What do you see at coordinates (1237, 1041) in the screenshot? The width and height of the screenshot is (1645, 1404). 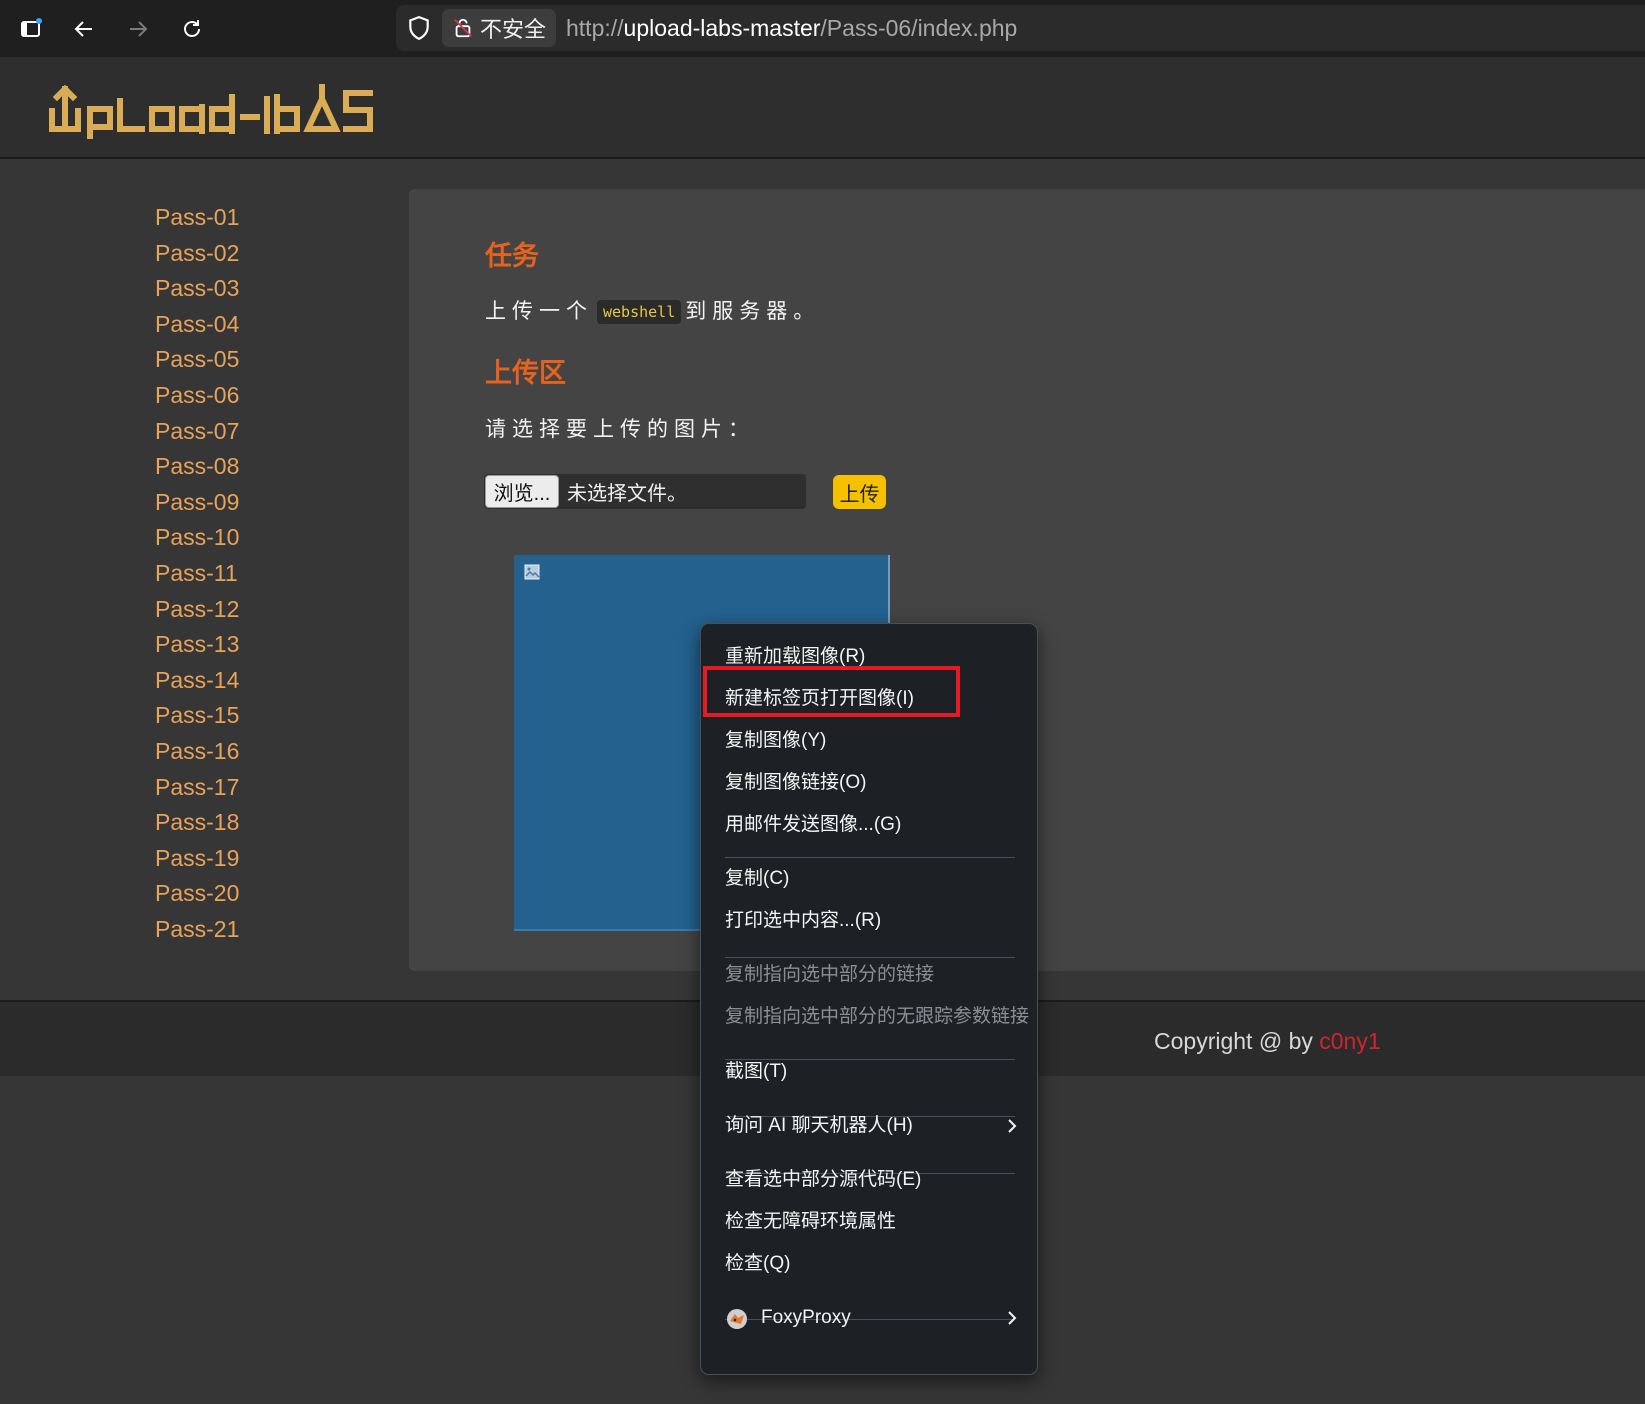 I see `copyright-prefix: Copyright @ by` at bounding box center [1237, 1041].